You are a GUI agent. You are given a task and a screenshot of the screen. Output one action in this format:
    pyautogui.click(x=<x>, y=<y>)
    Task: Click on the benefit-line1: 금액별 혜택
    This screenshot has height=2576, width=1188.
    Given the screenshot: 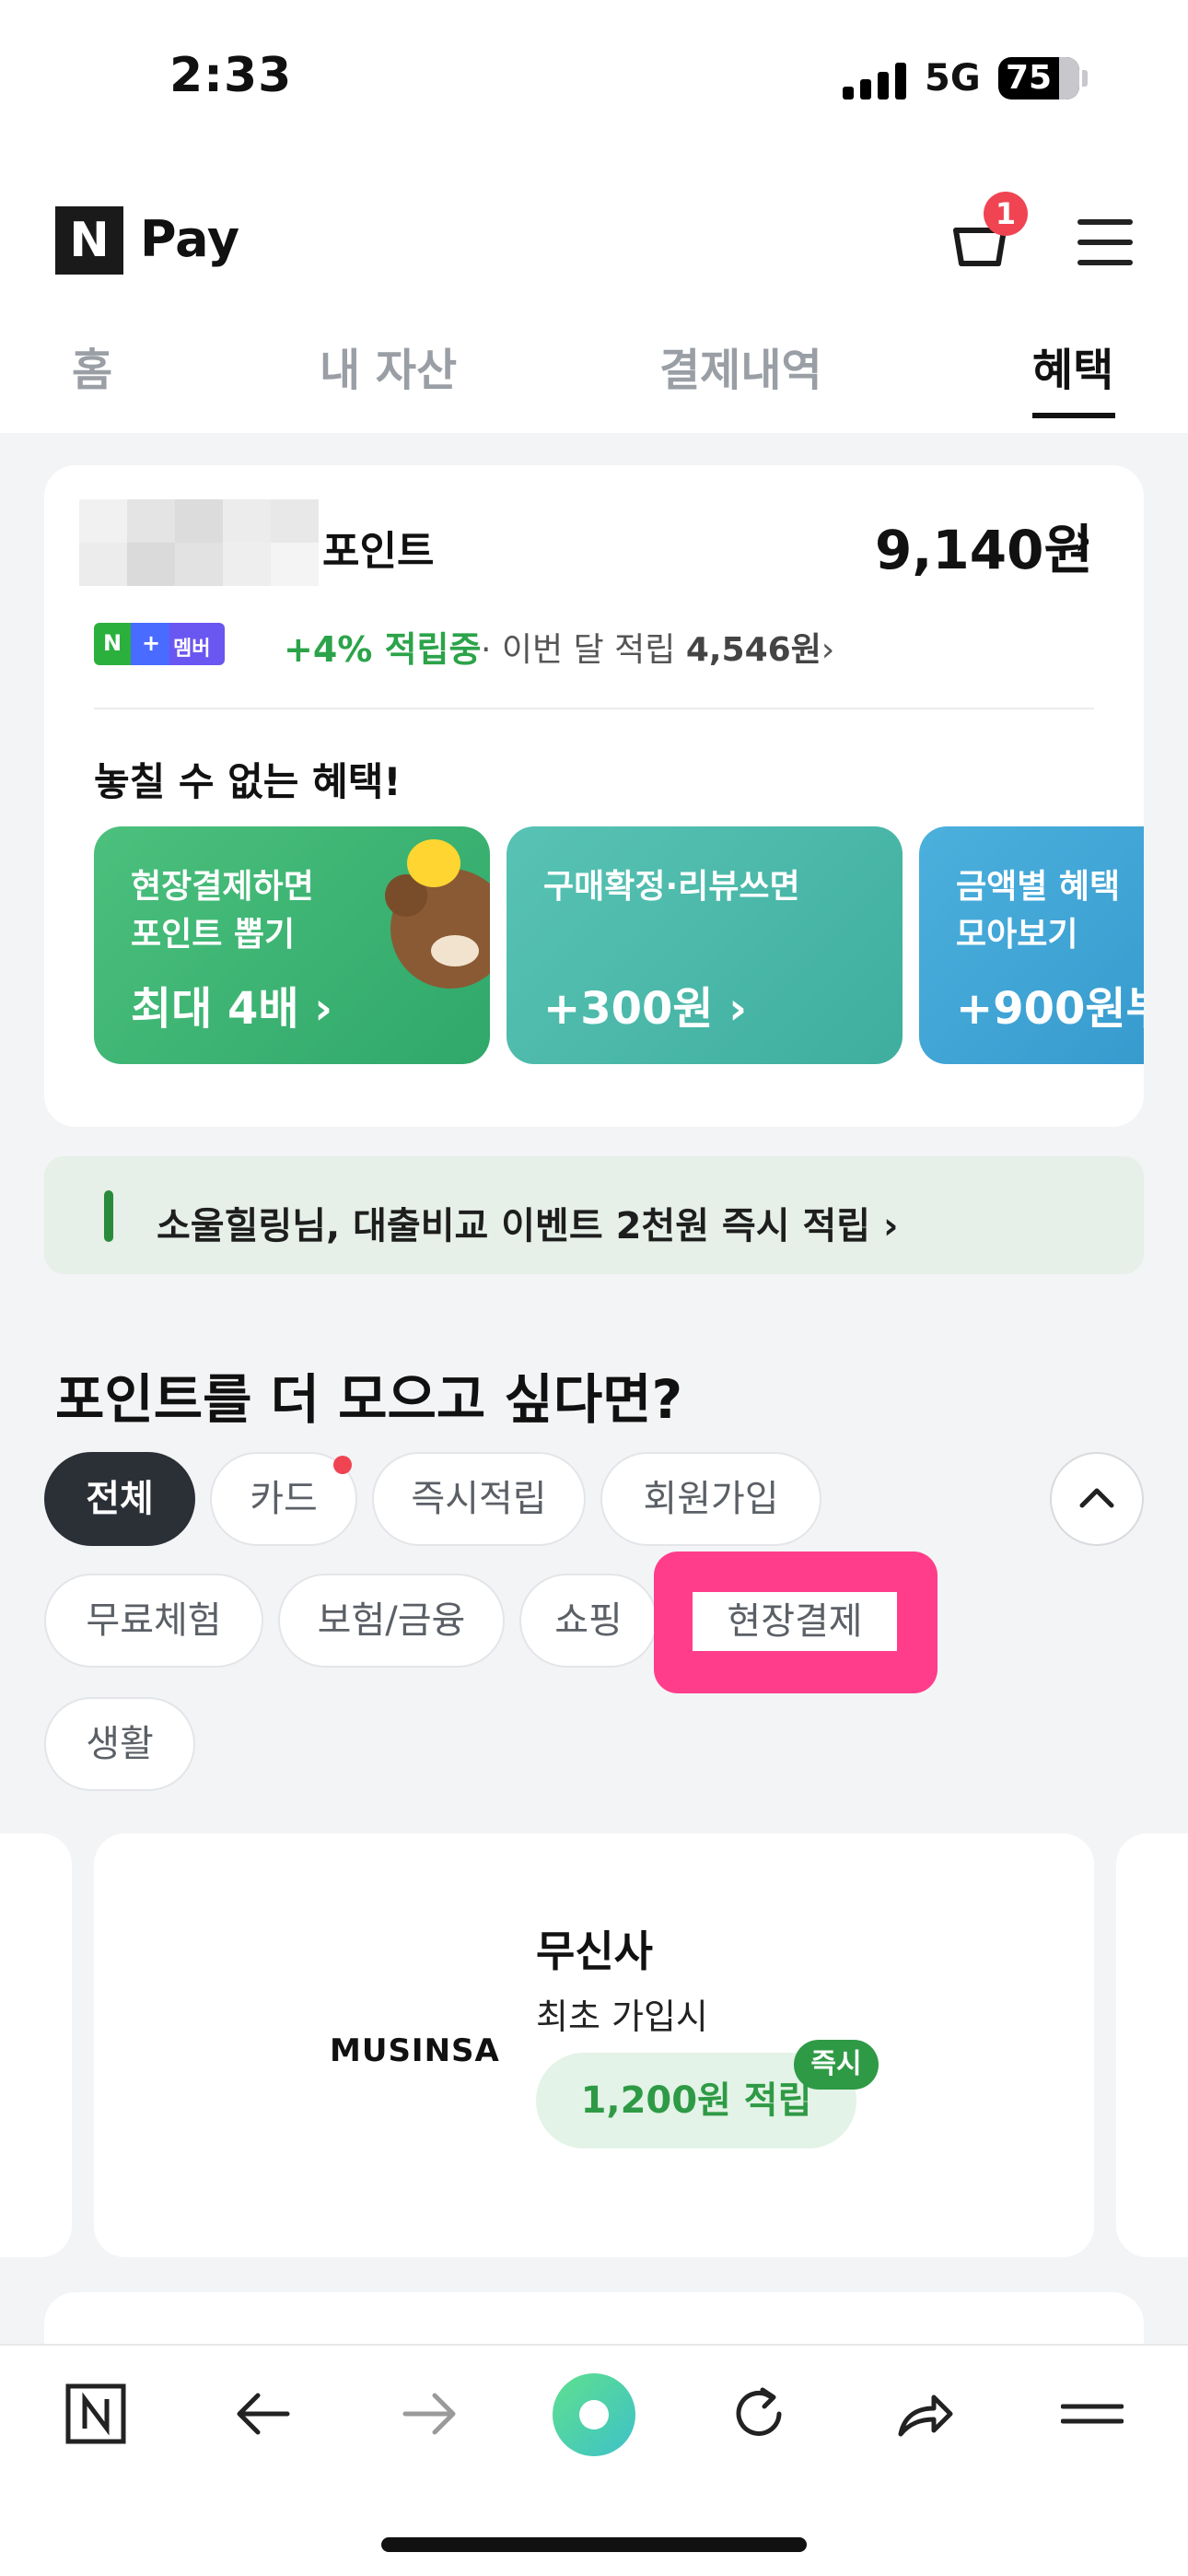 What is the action you would take?
    pyautogui.click(x=1038, y=887)
    